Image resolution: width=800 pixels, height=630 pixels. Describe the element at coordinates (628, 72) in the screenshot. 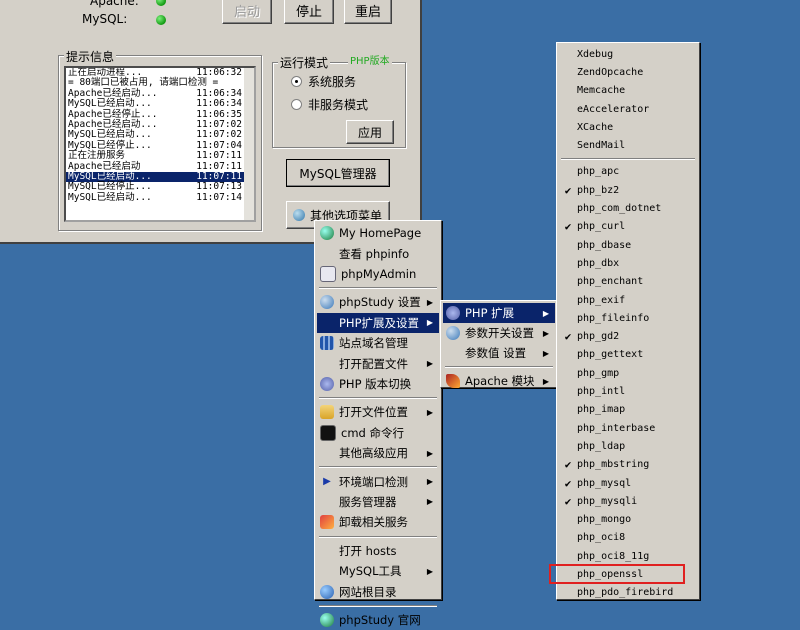

I see `extension-menu-item: ZendOpcache` at that location.